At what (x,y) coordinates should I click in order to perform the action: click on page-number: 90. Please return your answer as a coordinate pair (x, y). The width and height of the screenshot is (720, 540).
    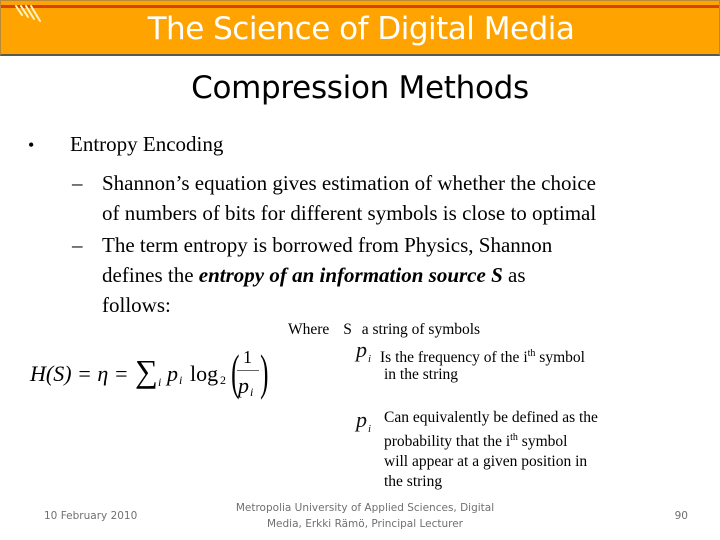
    Looking at the image, I should click on (681, 516).